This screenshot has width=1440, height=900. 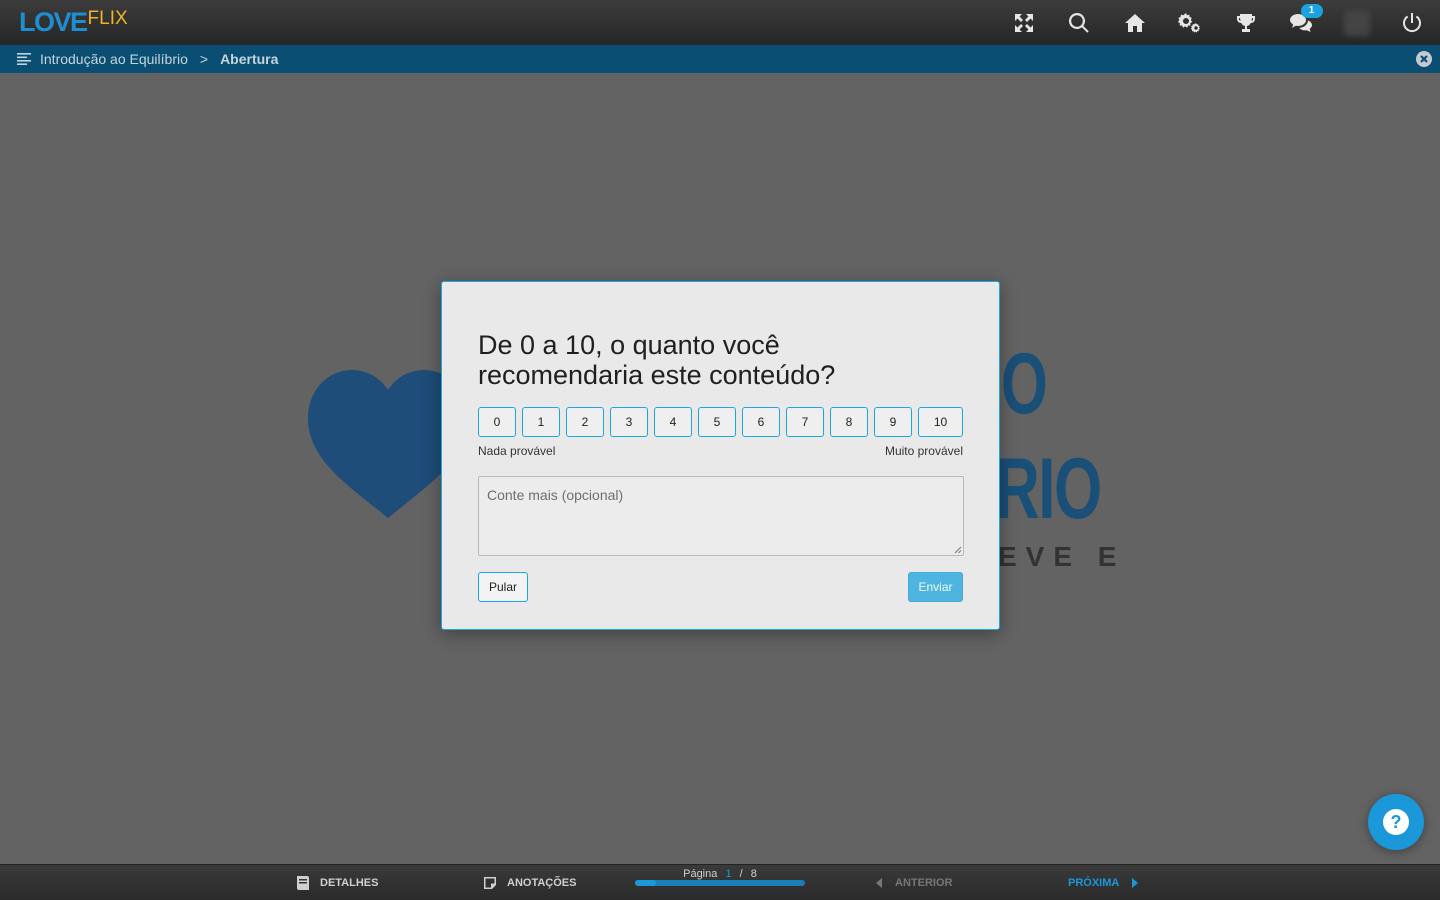 I want to click on logo-flix: FLIX, so click(x=107, y=18).